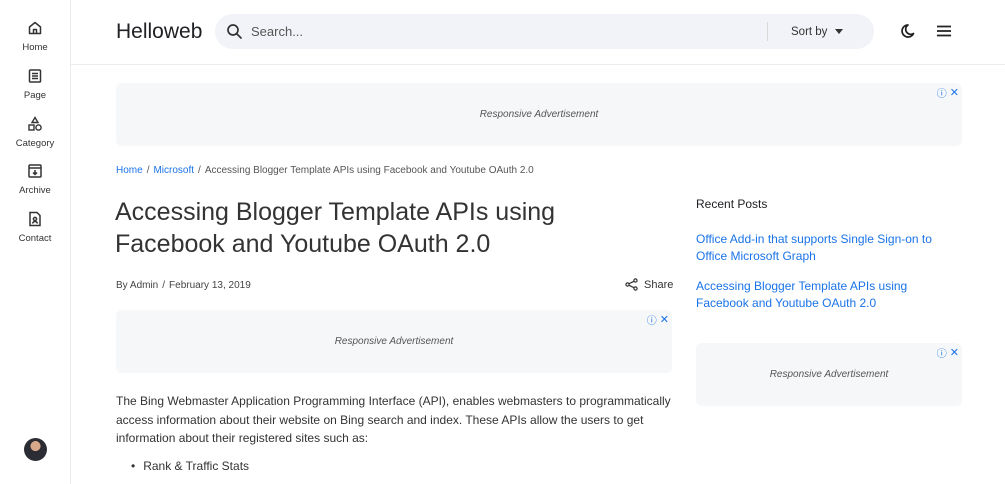 This screenshot has width=1005, height=484. I want to click on sort-by-dropdown: Sort by, so click(817, 31).